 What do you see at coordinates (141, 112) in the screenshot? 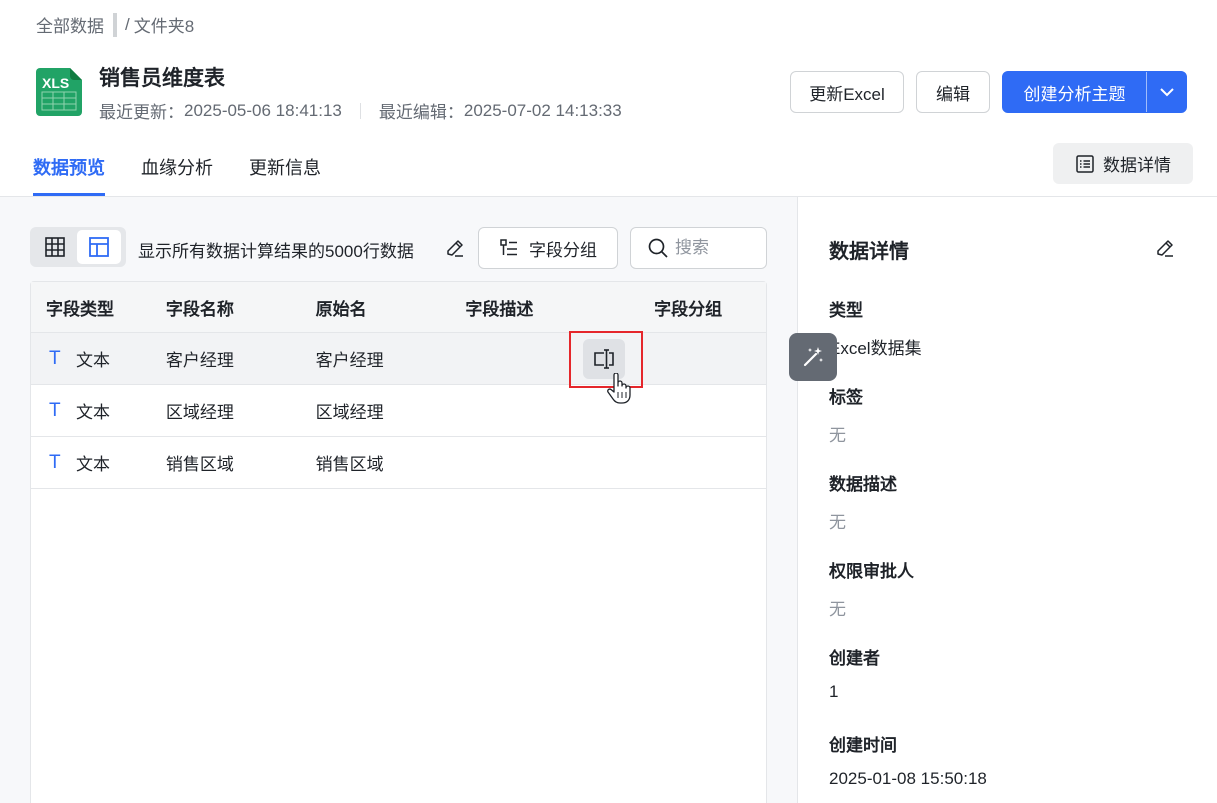
I see `last-updated-label: 最近更新：` at bounding box center [141, 112].